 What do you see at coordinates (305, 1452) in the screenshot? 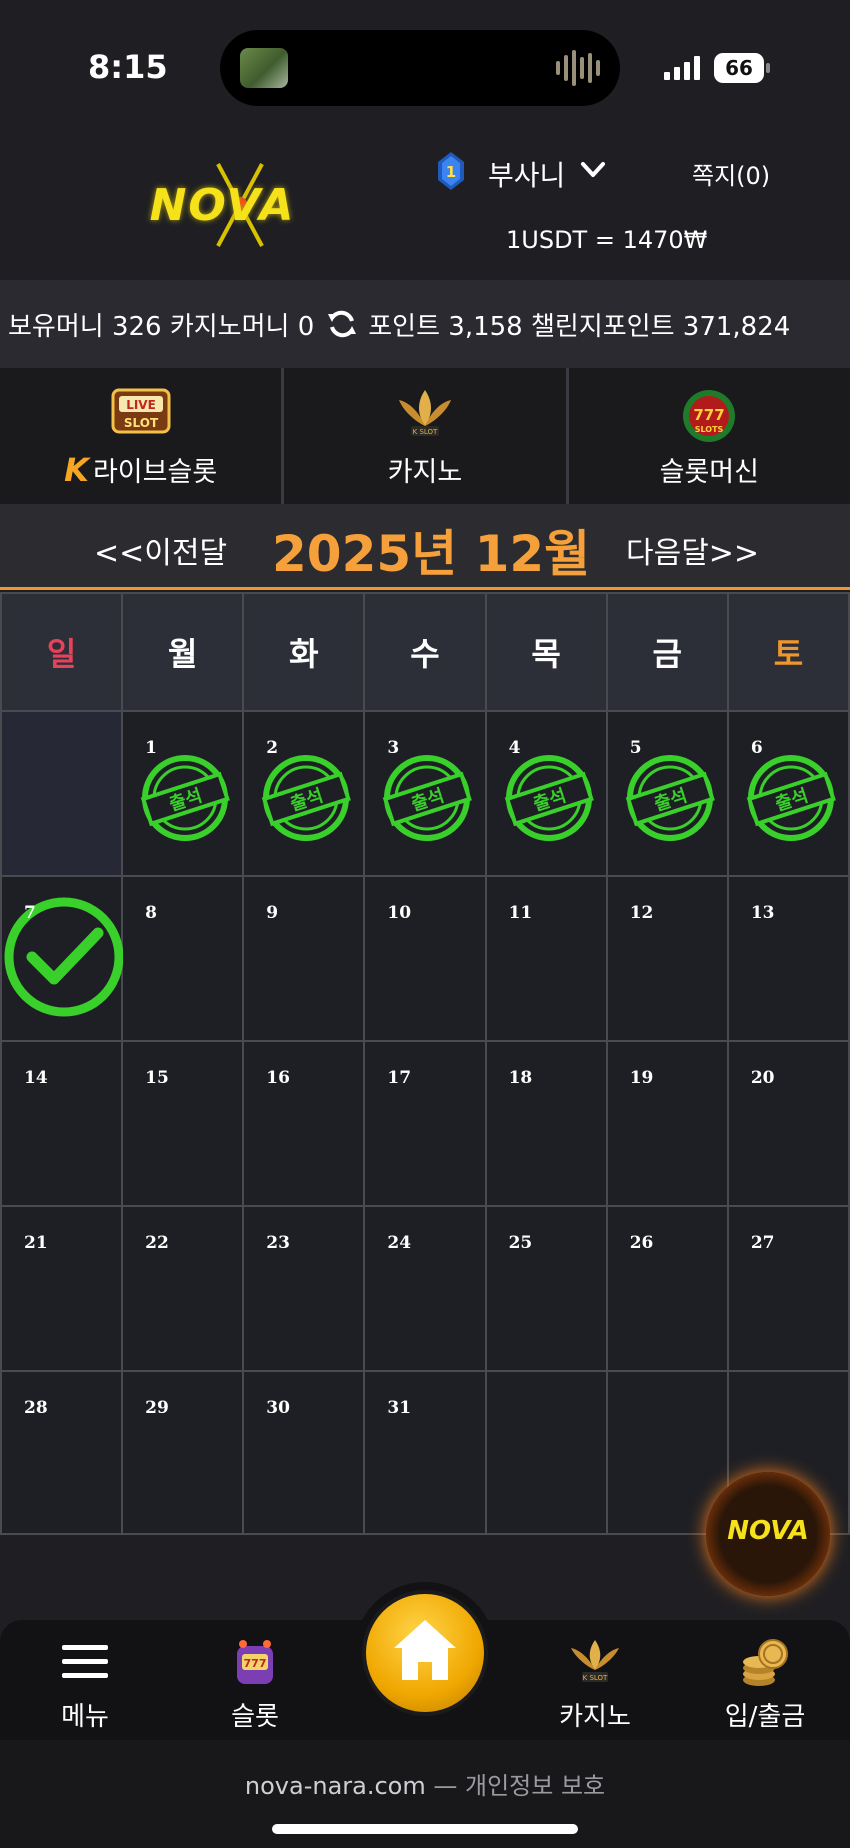
I see `calendar-day-cell: 30` at bounding box center [305, 1452].